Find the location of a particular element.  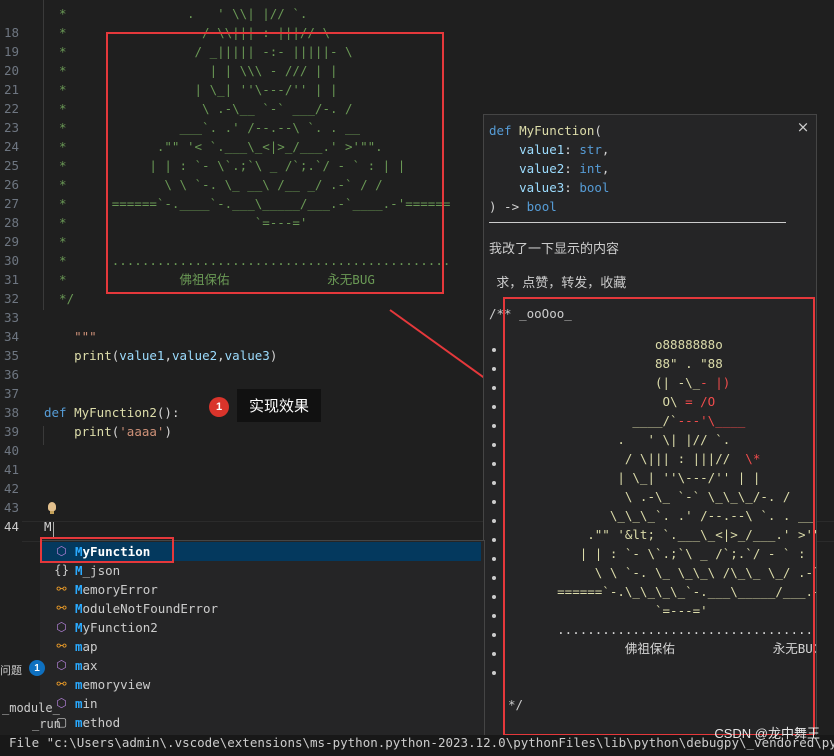

suggestion-item: ⬡ MyFunction2 is located at coordinates (261, 627).